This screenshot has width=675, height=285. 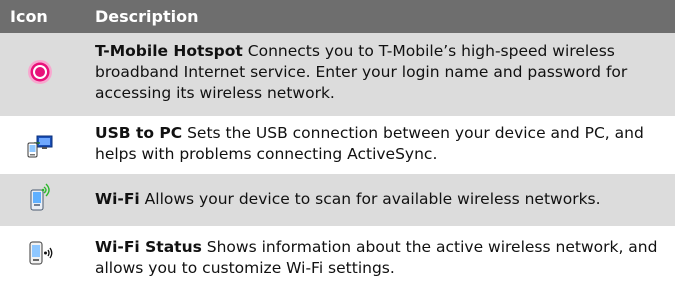 I want to click on table-header: Icon Description, so click(x=337, y=16).